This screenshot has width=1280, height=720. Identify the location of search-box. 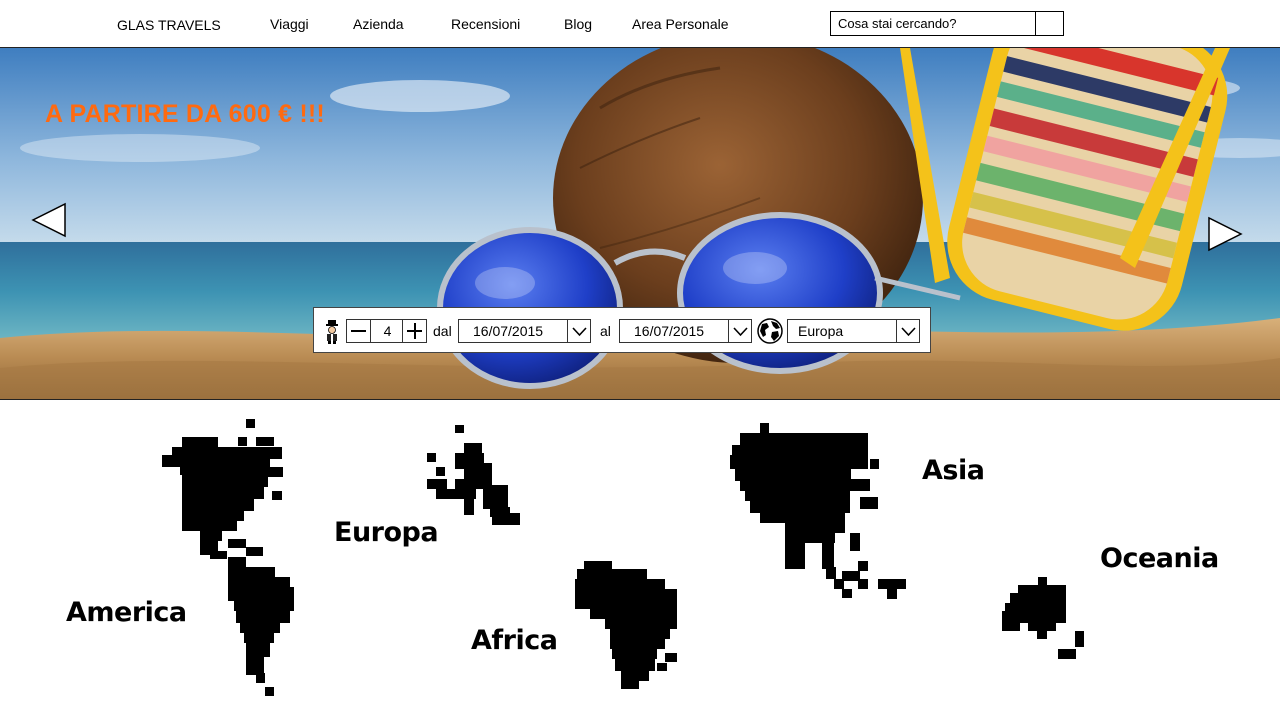
(947, 23).